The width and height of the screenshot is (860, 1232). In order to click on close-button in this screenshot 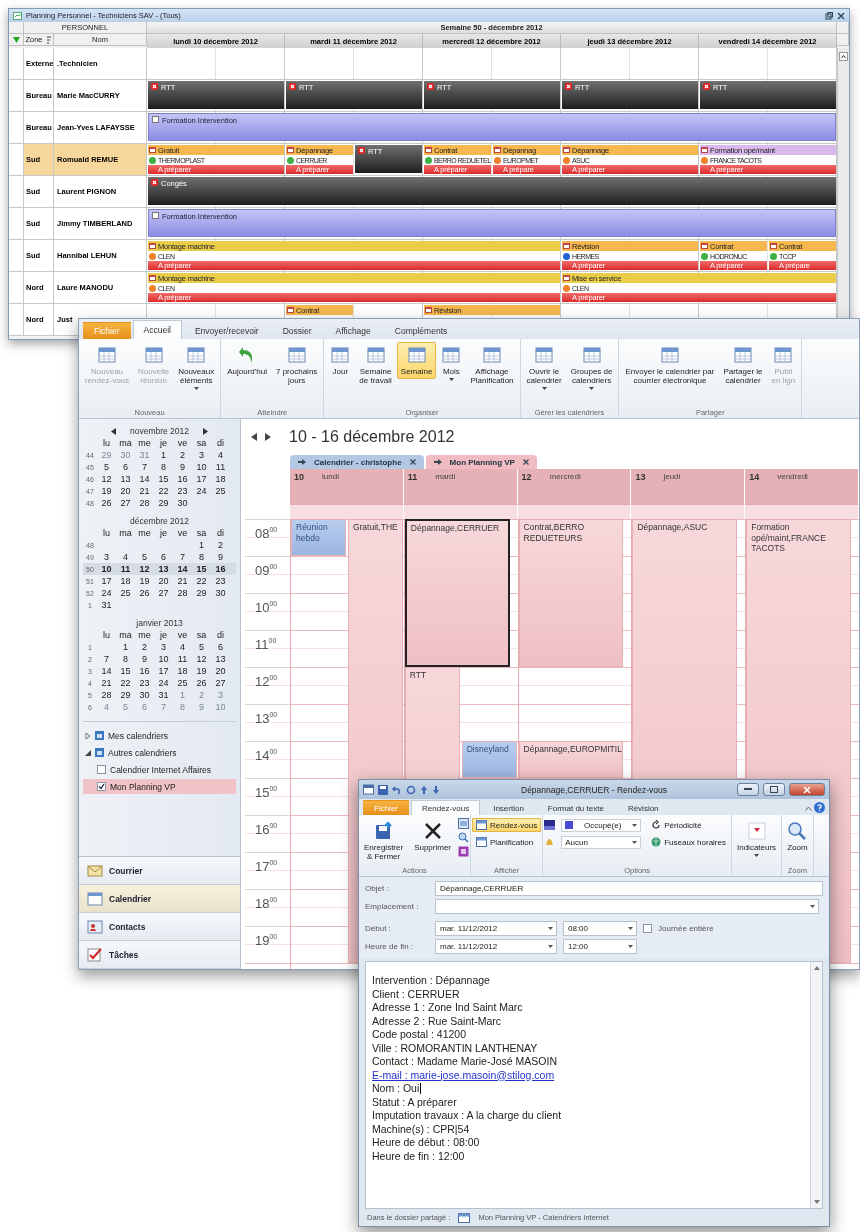, I will do `click(807, 789)`.